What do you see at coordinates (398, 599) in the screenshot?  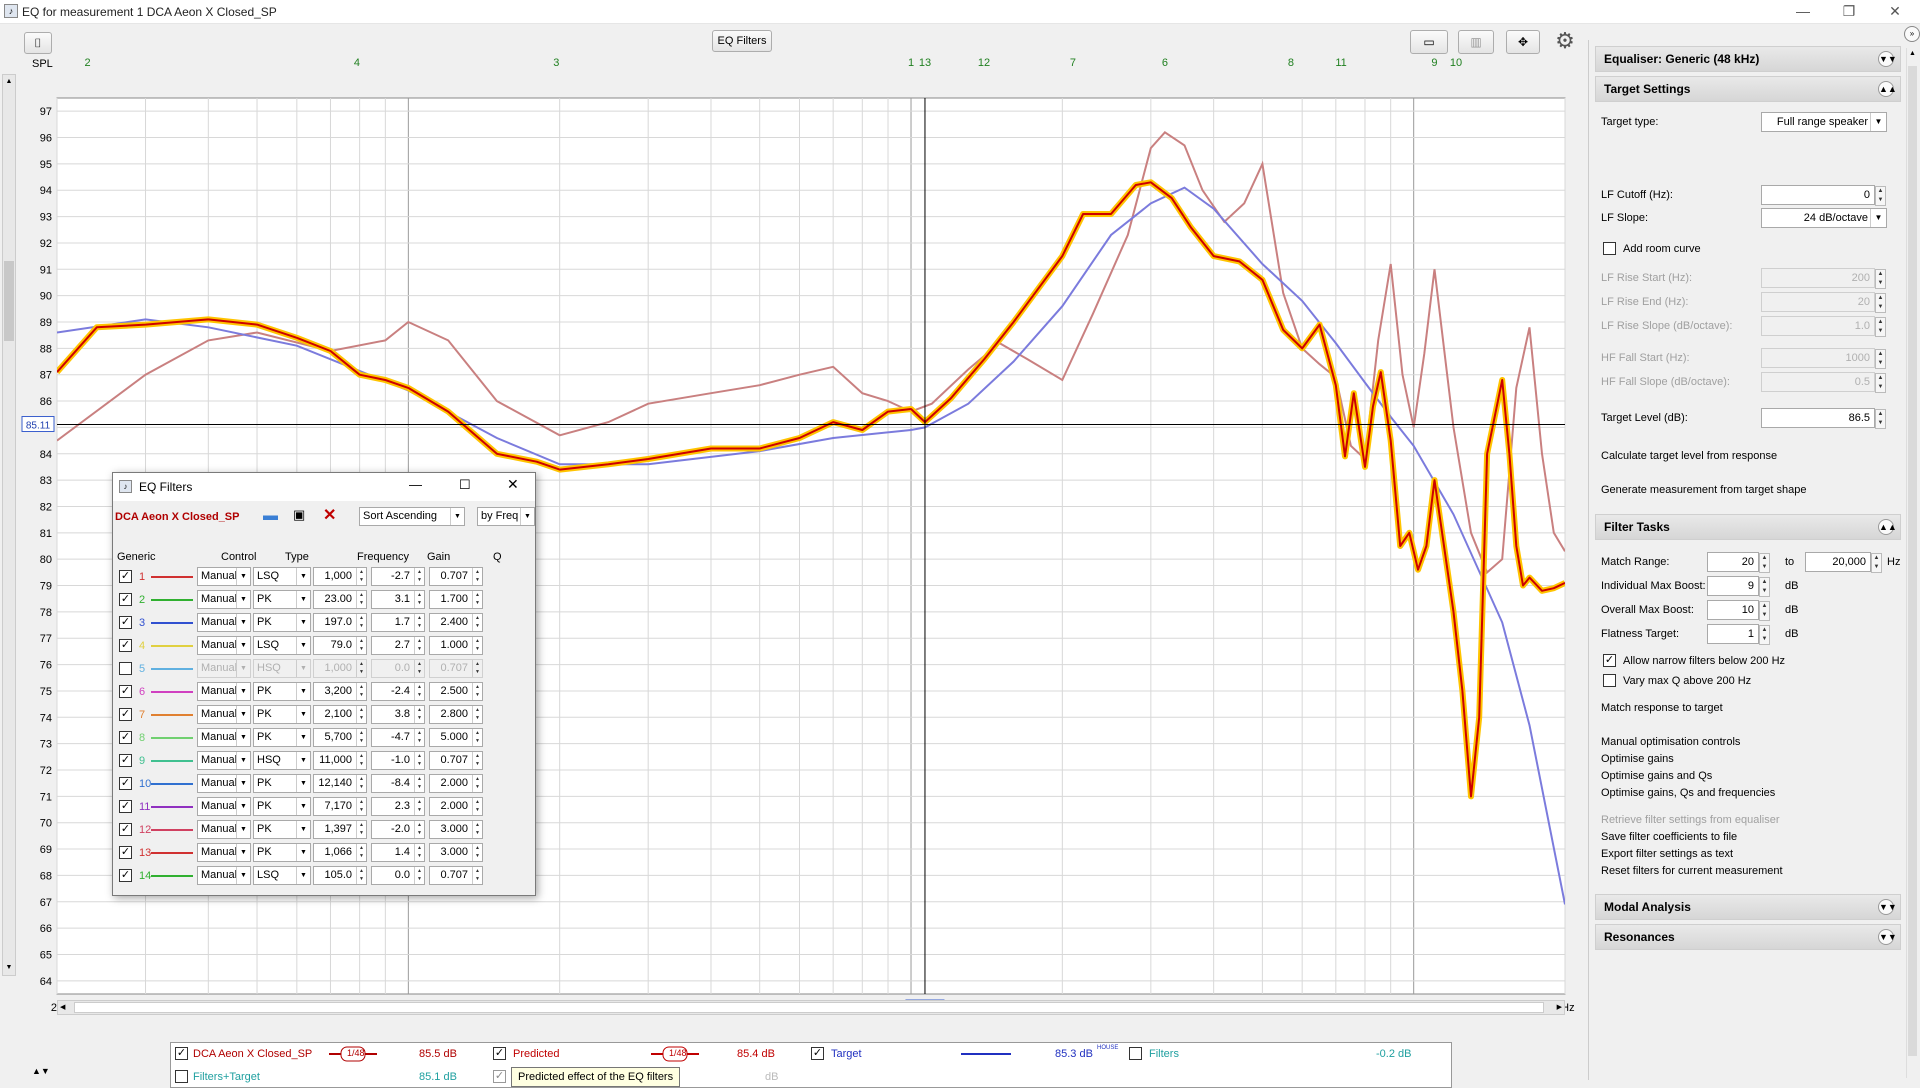 I see `filter-gain-input: 3.1 ▲ ▼` at bounding box center [398, 599].